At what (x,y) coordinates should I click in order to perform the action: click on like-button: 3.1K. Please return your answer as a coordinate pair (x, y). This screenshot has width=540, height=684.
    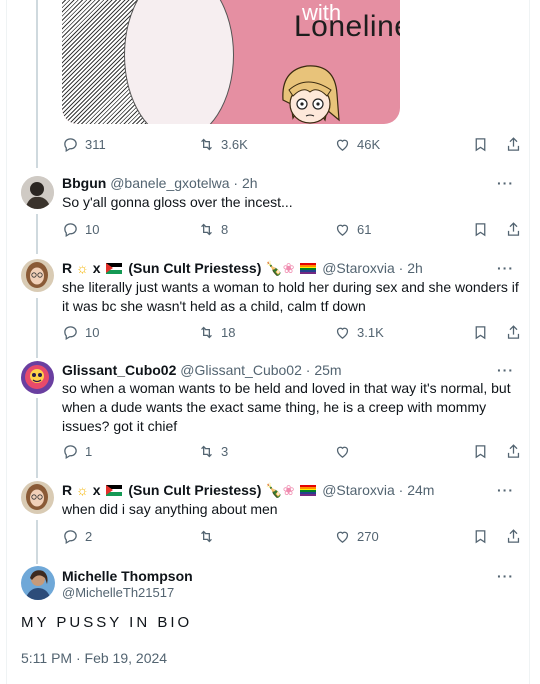
    Looking at the image, I should click on (359, 332).